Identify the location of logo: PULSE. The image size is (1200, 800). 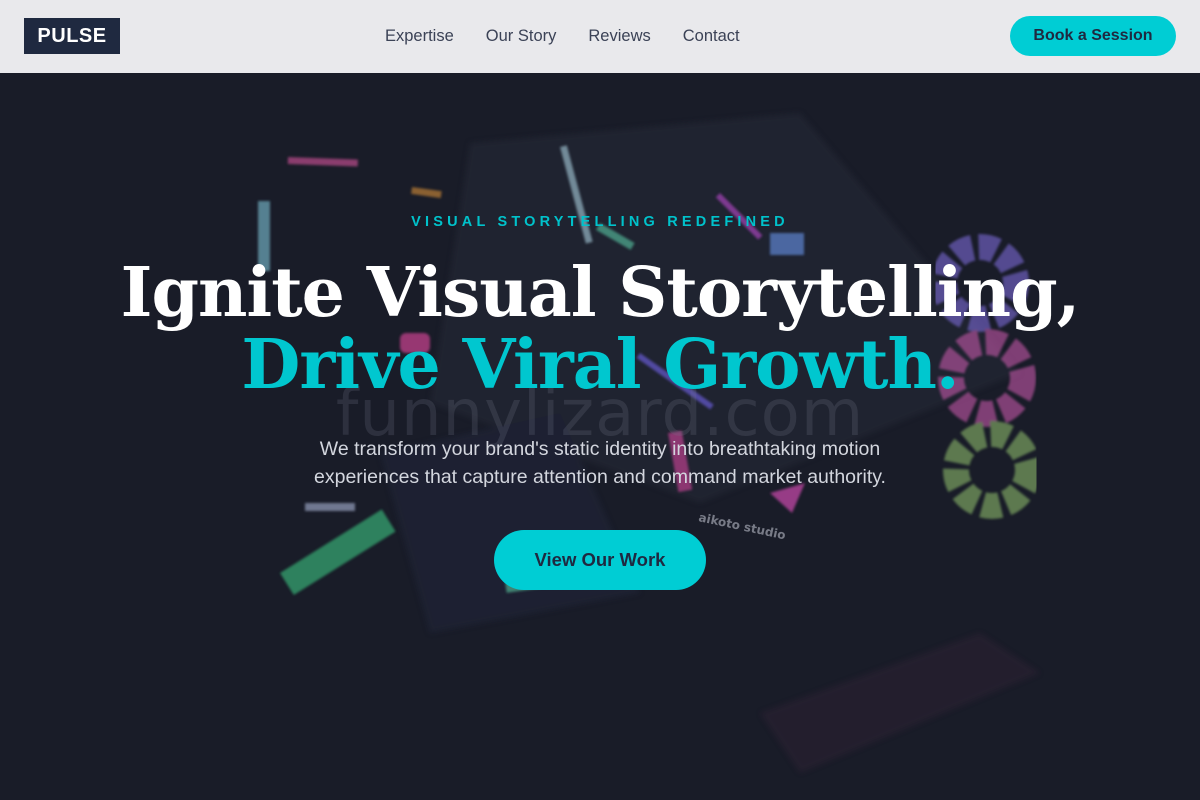
(72, 36).